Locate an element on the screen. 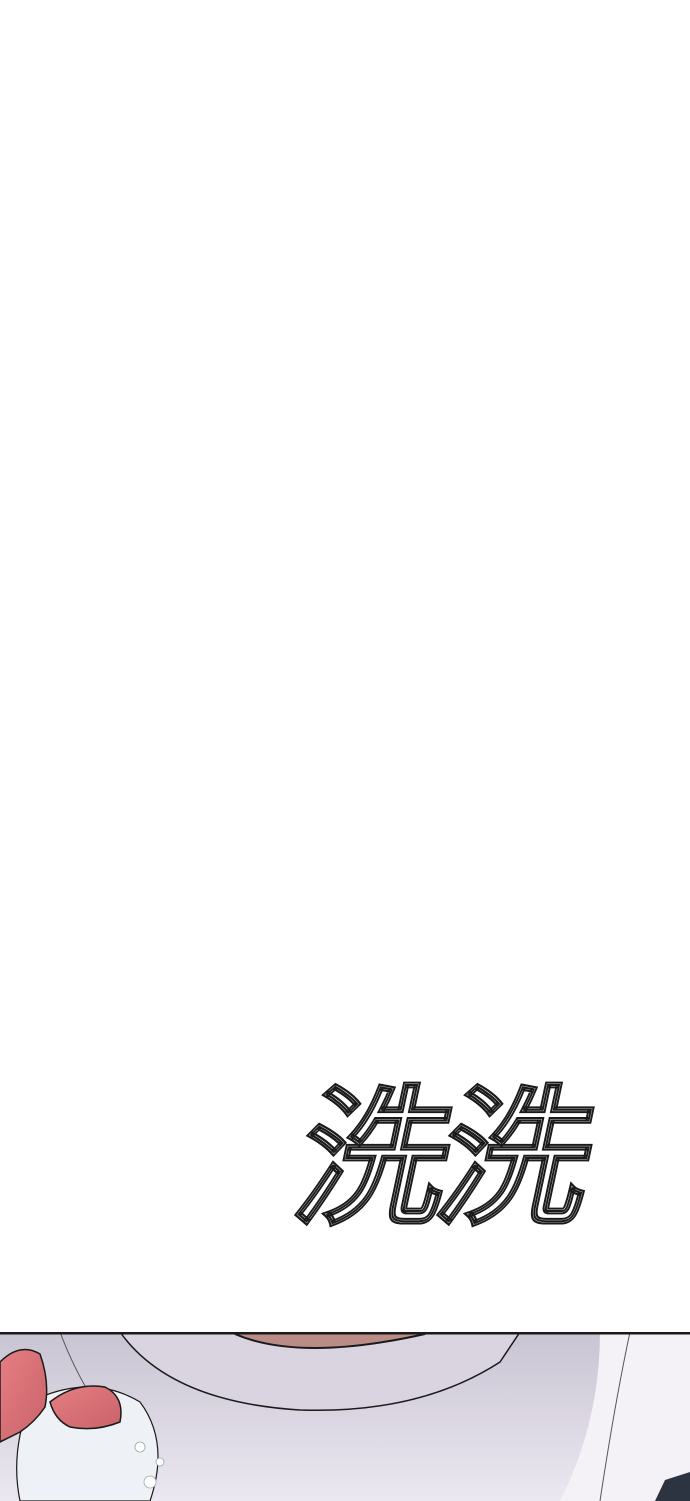  panel-illustration is located at coordinates (345, 1416).